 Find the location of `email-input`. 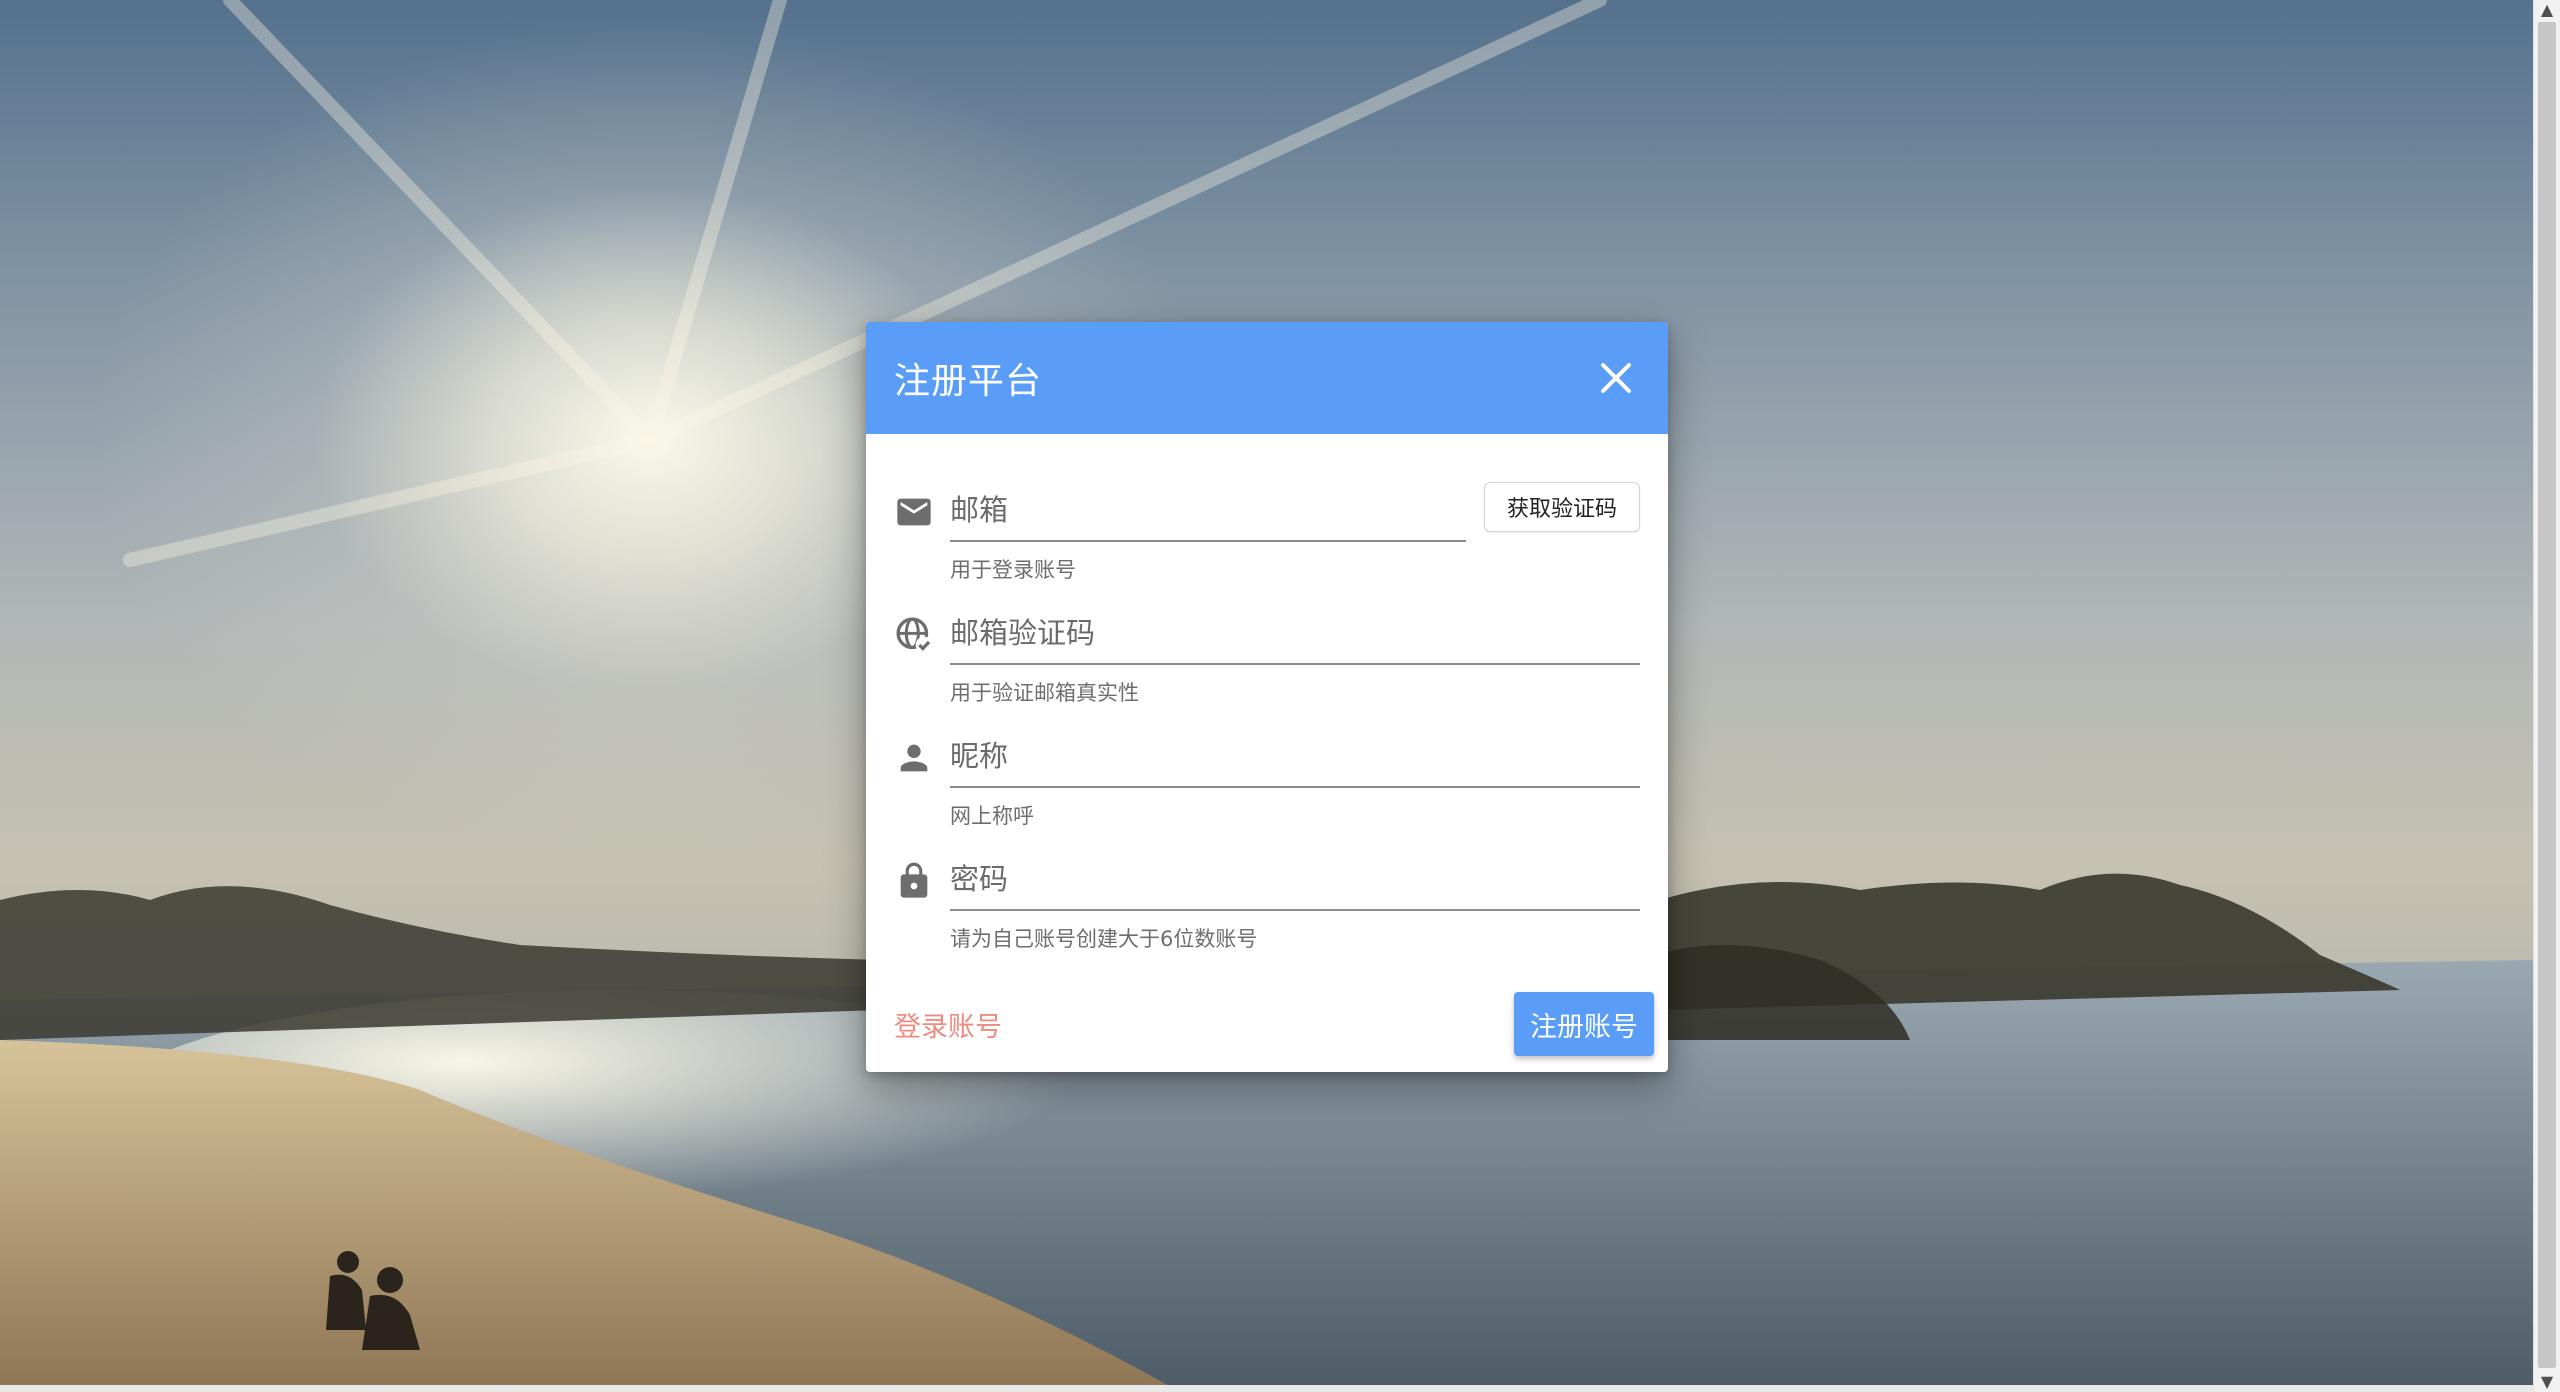

email-input is located at coordinates (1208, 510).